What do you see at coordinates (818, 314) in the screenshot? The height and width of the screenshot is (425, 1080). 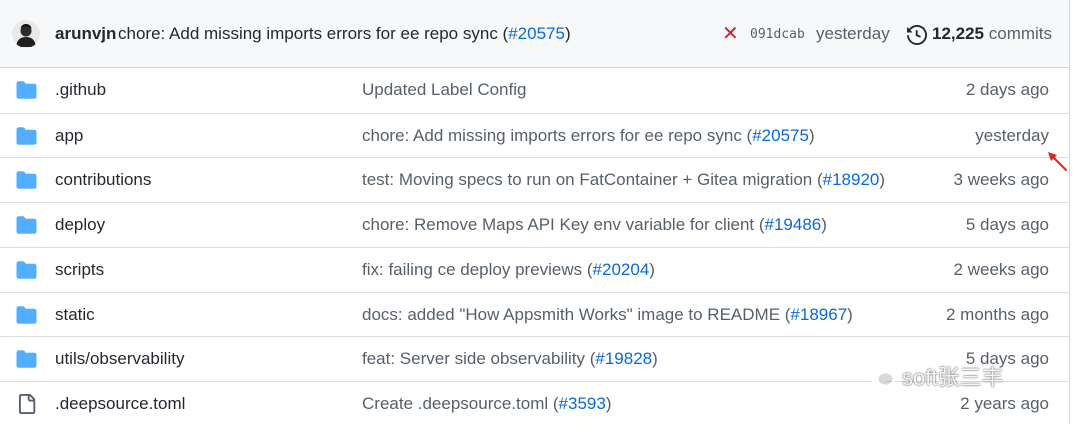 I see `file-commit-pr-link: #18967` at bounding box center [818, 314].